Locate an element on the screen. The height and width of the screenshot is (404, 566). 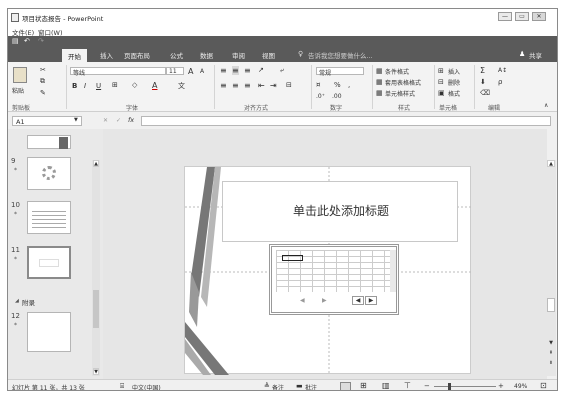
align-center-icon: ≡ is located at coordinates (235, 85).